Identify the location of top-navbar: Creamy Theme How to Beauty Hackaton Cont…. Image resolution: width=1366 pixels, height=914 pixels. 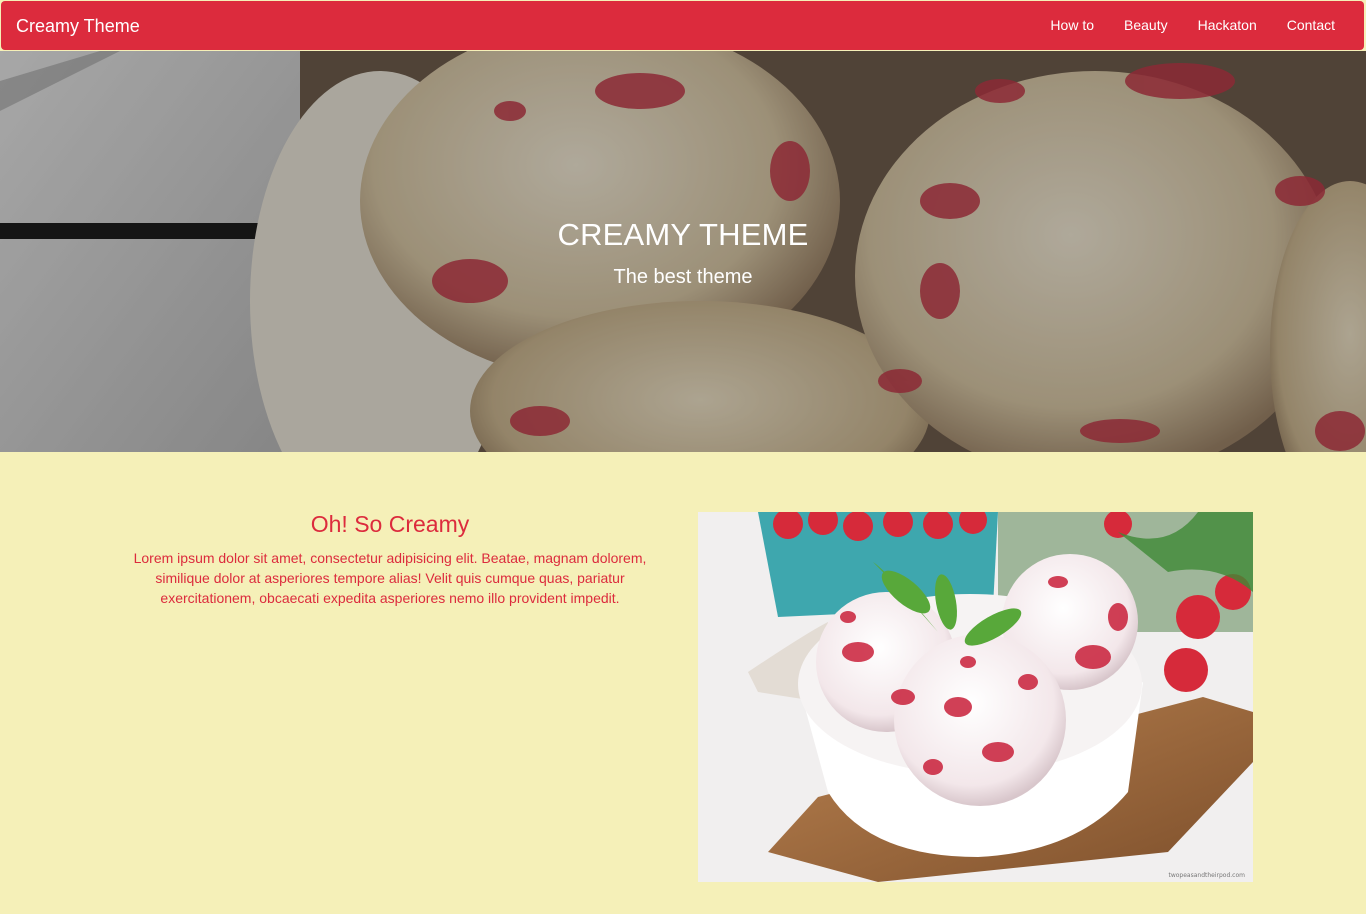
(682, 25).